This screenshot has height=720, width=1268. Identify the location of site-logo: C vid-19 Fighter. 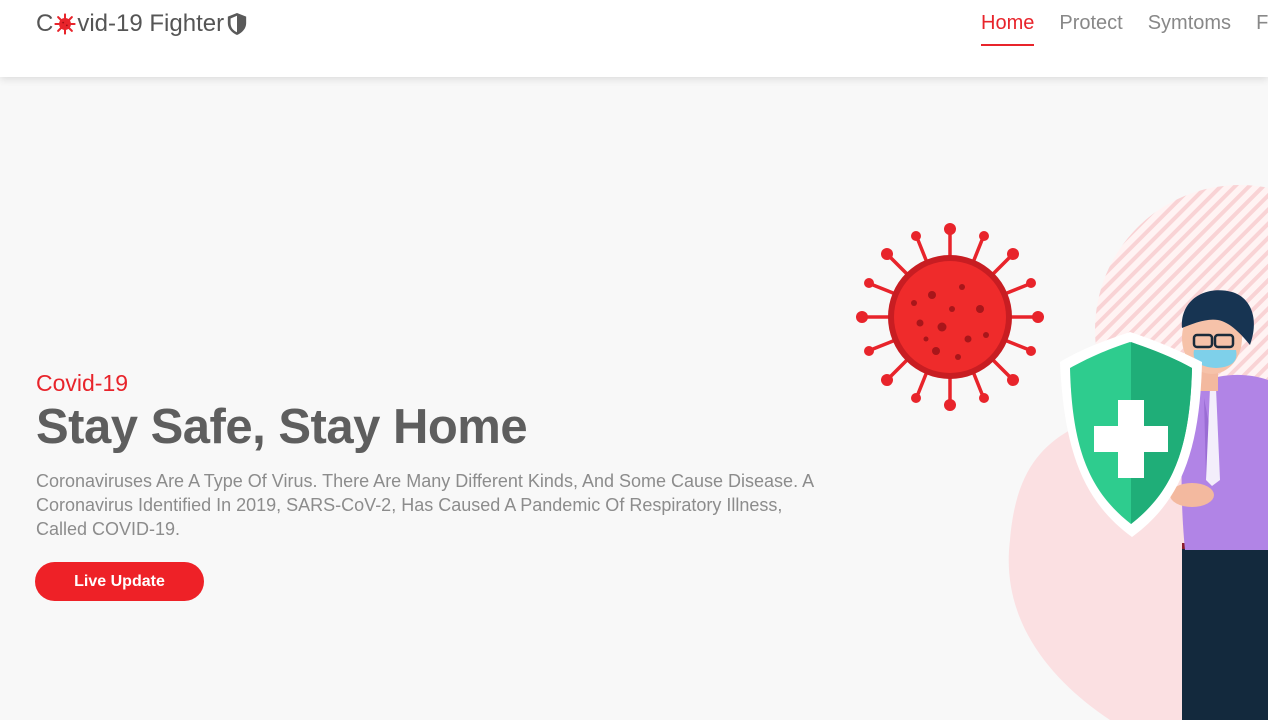
(142, 24).